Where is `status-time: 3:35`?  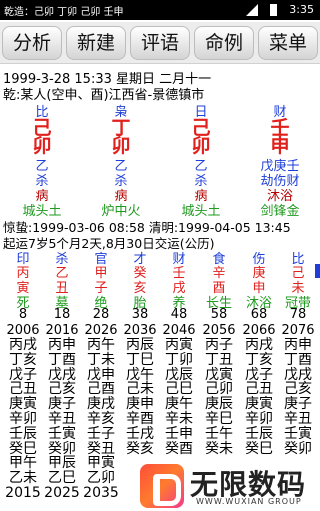 status-time: 3:35 is located at coordinates (301, 9).